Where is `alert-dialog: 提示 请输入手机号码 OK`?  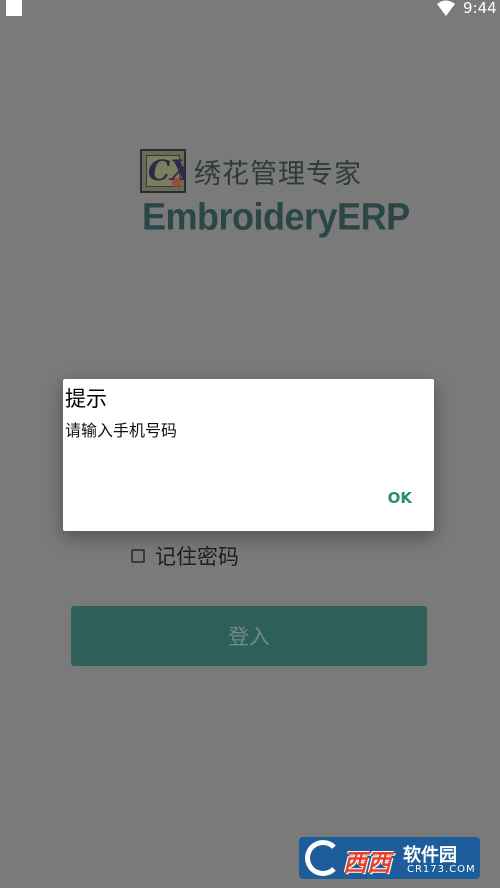
alert-dialog: 提示 请输入手机号码 OK is located at coordinates (248, 455).